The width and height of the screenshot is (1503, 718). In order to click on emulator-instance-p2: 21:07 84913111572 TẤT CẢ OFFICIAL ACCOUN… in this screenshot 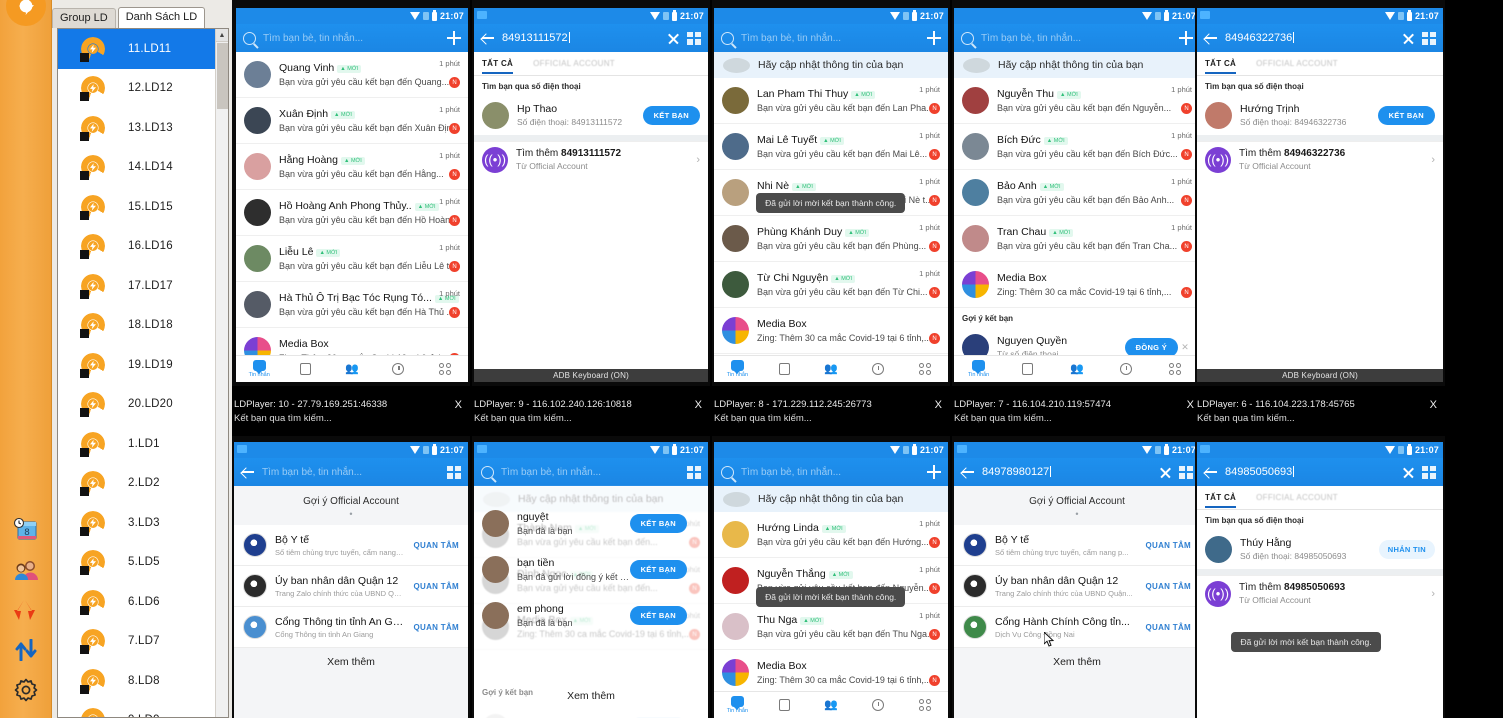, I will do `click(591, 193)`.